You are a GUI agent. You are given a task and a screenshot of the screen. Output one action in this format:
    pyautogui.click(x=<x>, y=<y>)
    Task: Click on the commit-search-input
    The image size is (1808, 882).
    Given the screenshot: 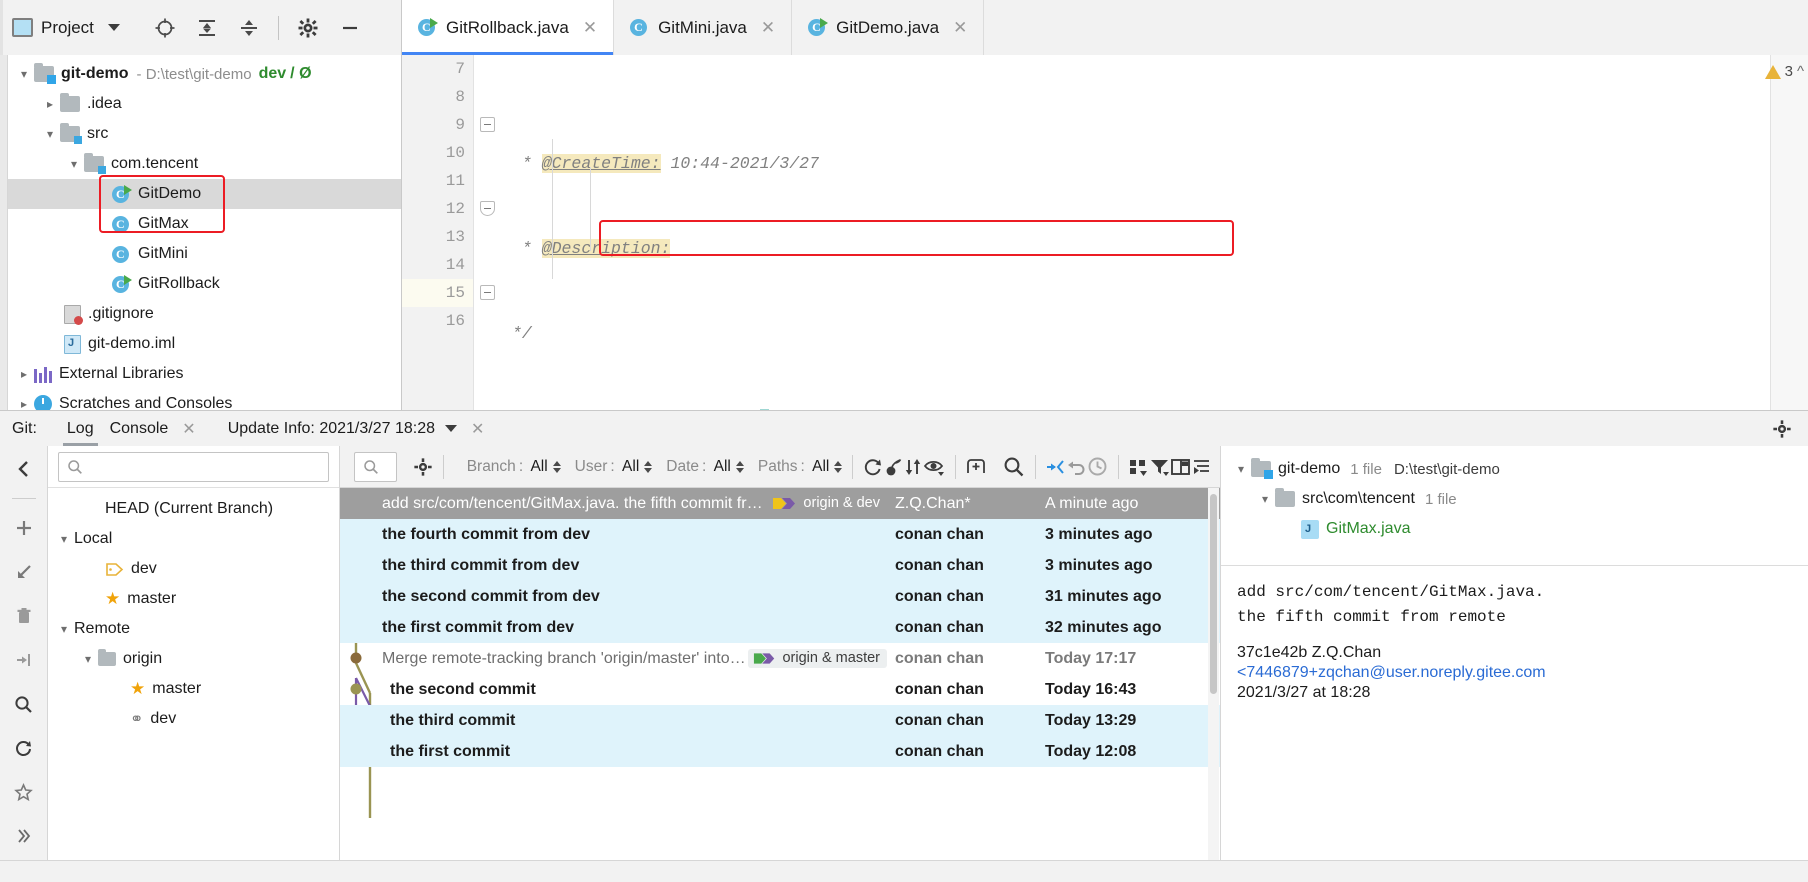 What is the action you would take?
    pyautogui.click(x=375, y=466)
    